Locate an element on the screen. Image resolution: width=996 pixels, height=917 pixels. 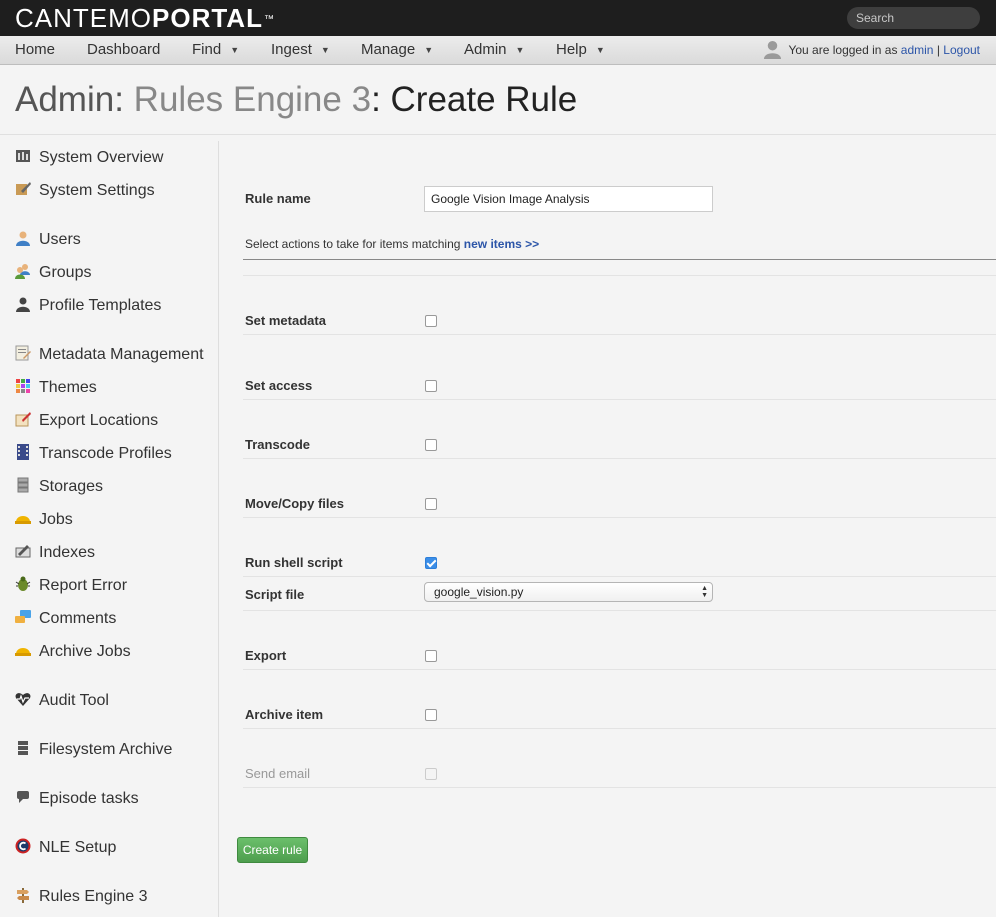
set-access-checkbox is located at coordinates (431, 386).